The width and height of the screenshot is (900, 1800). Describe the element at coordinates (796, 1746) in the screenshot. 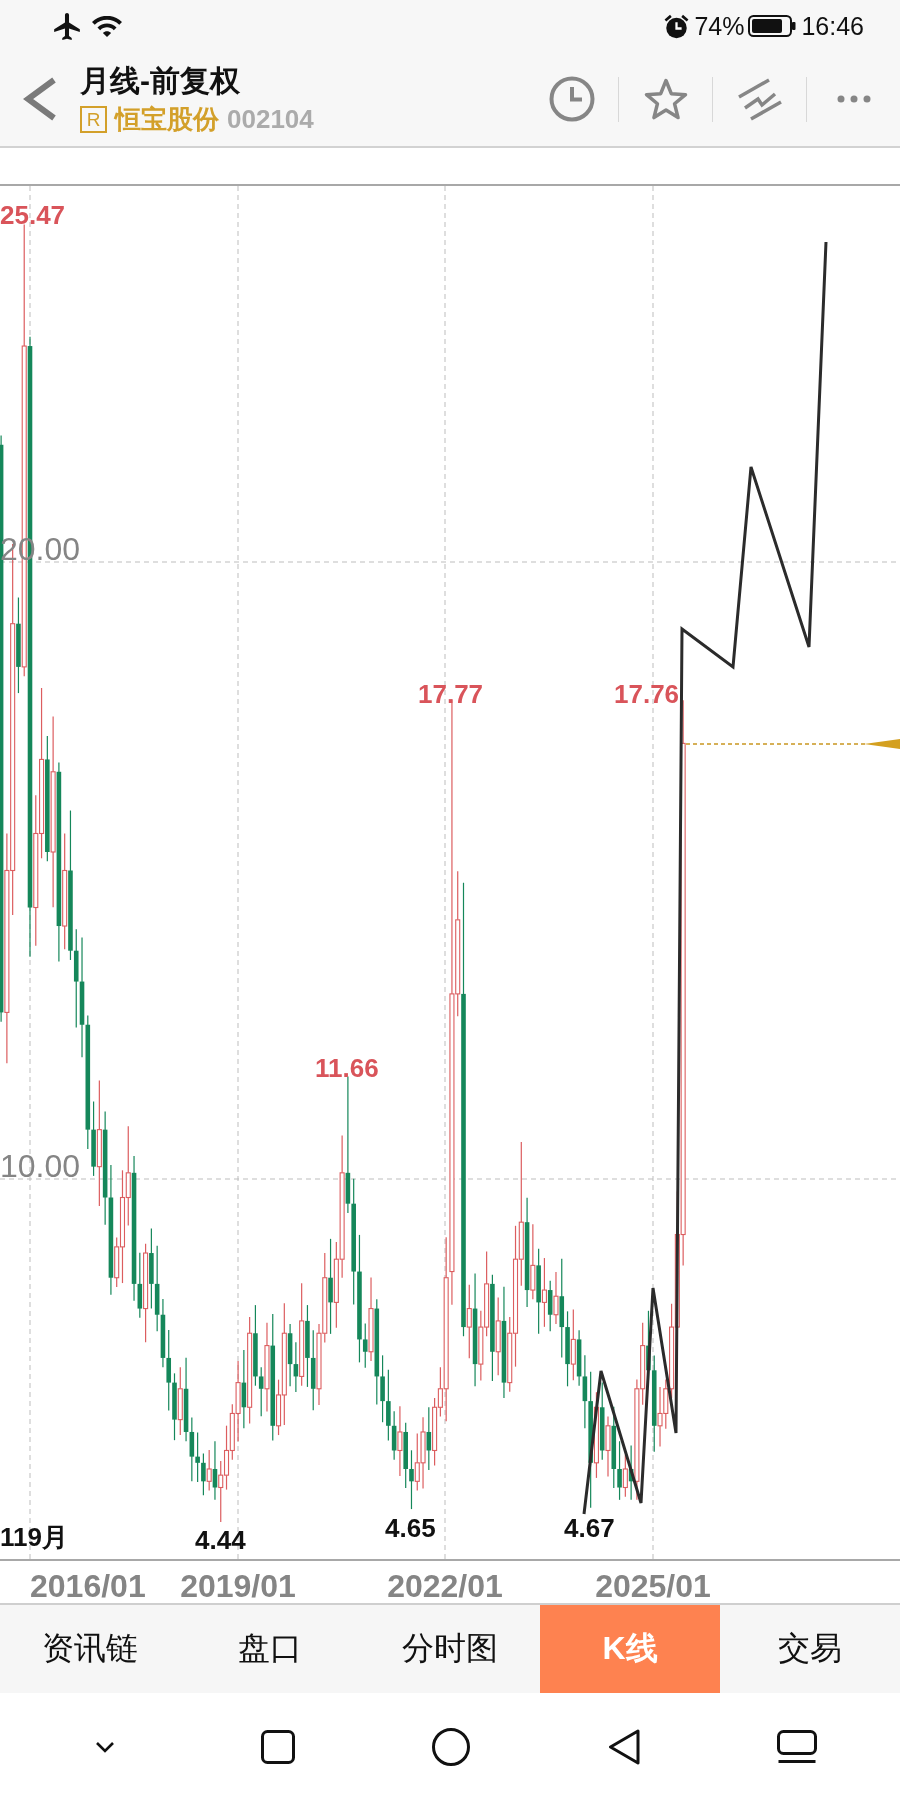

I see `laptop-icon` at that location.